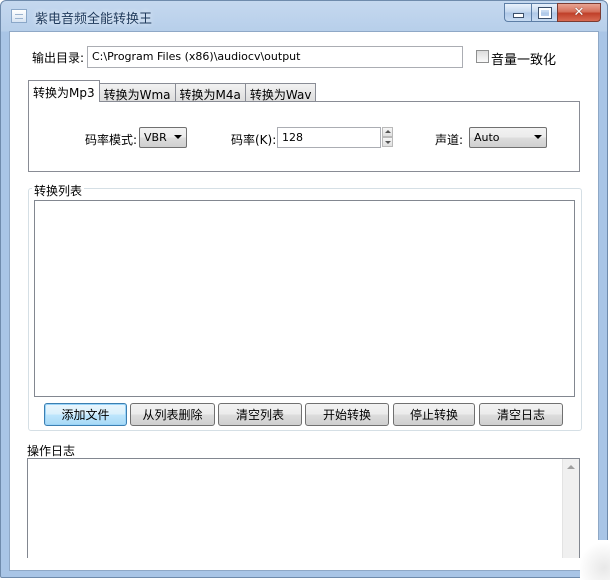  I want to click on scroll-up-icon, so click(571, 467).